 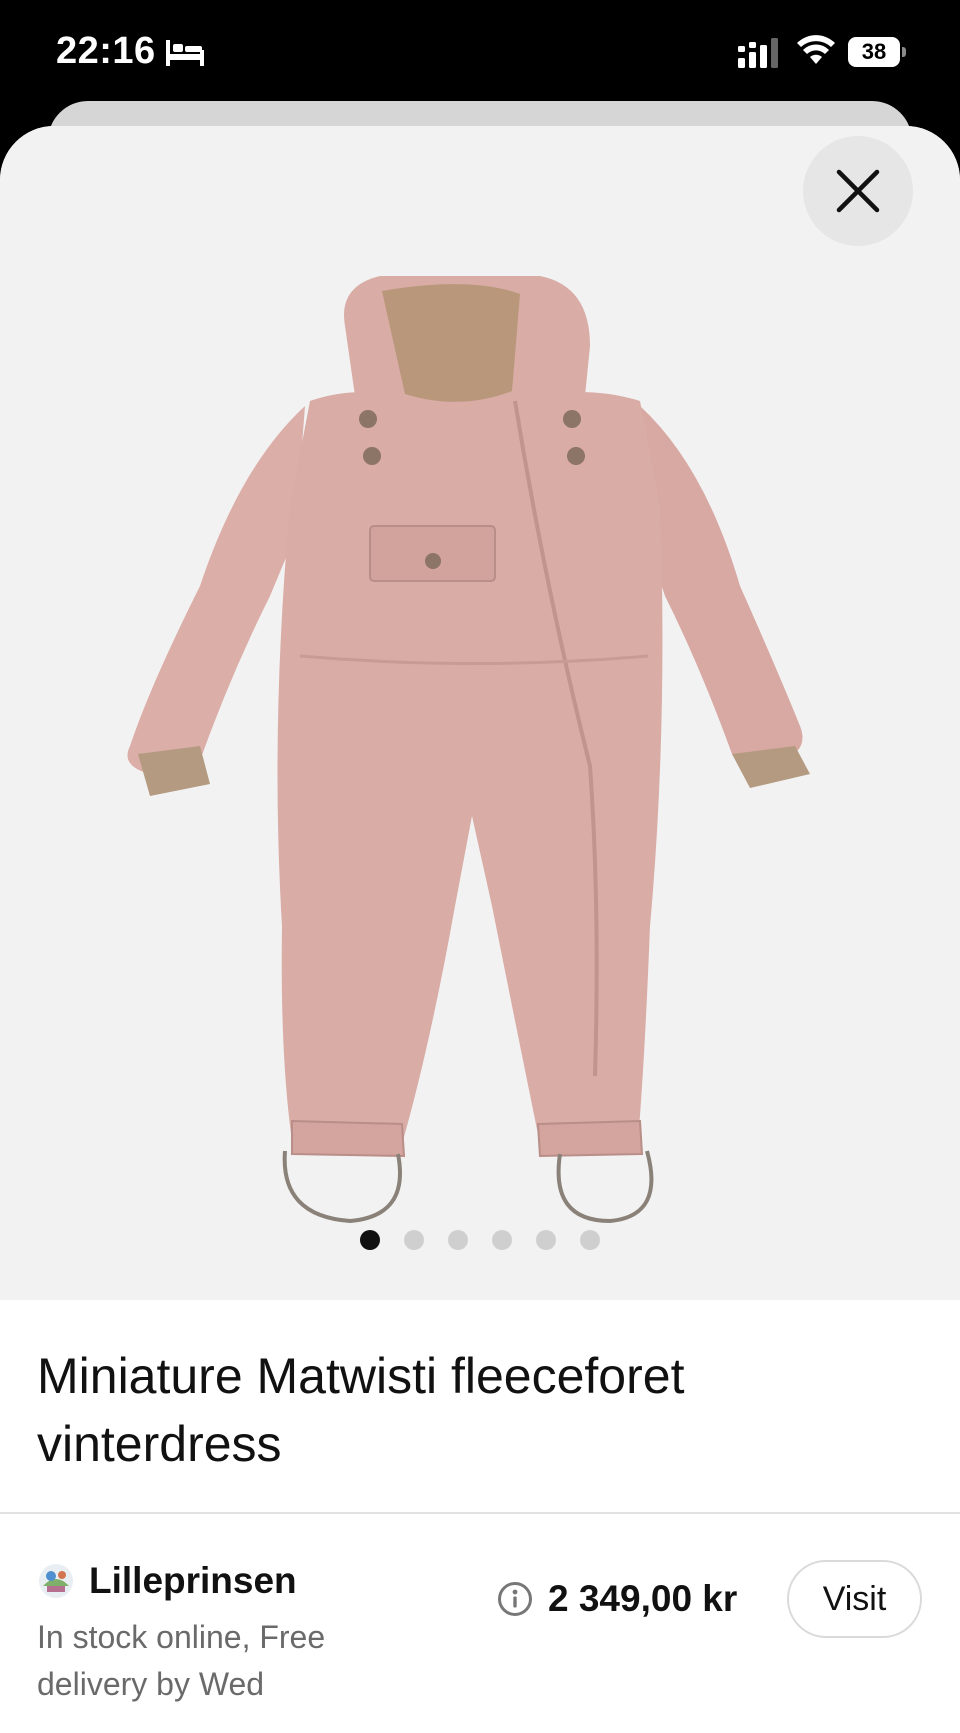 What do you see at coordinates (874, 52) in the screenshot?
I see `battery-level: 38` at bounding box center [874, 52].